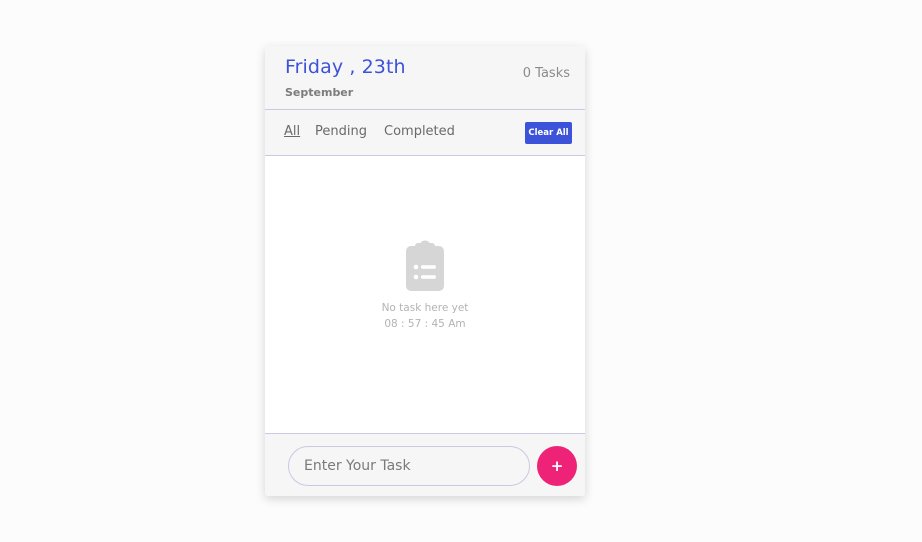  I want to click on input-footer: +, so click(425, 464).